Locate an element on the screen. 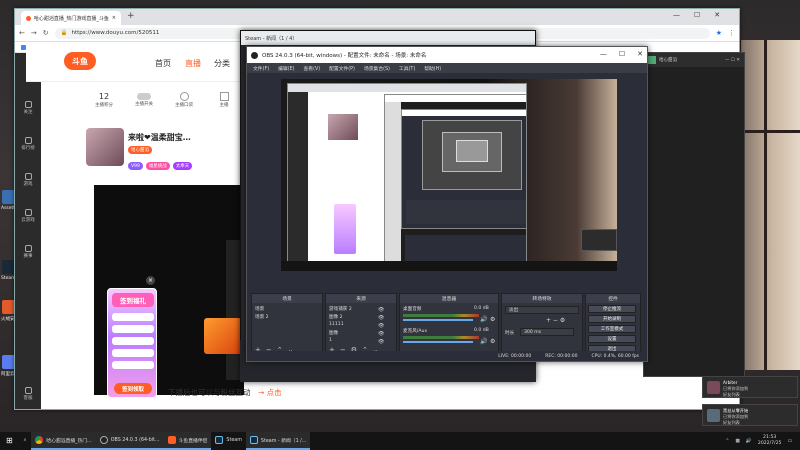 The height and width of the screenshot is (450, 800). clock: 21:53 2022/7/25 is located at coordinates (770, 441).